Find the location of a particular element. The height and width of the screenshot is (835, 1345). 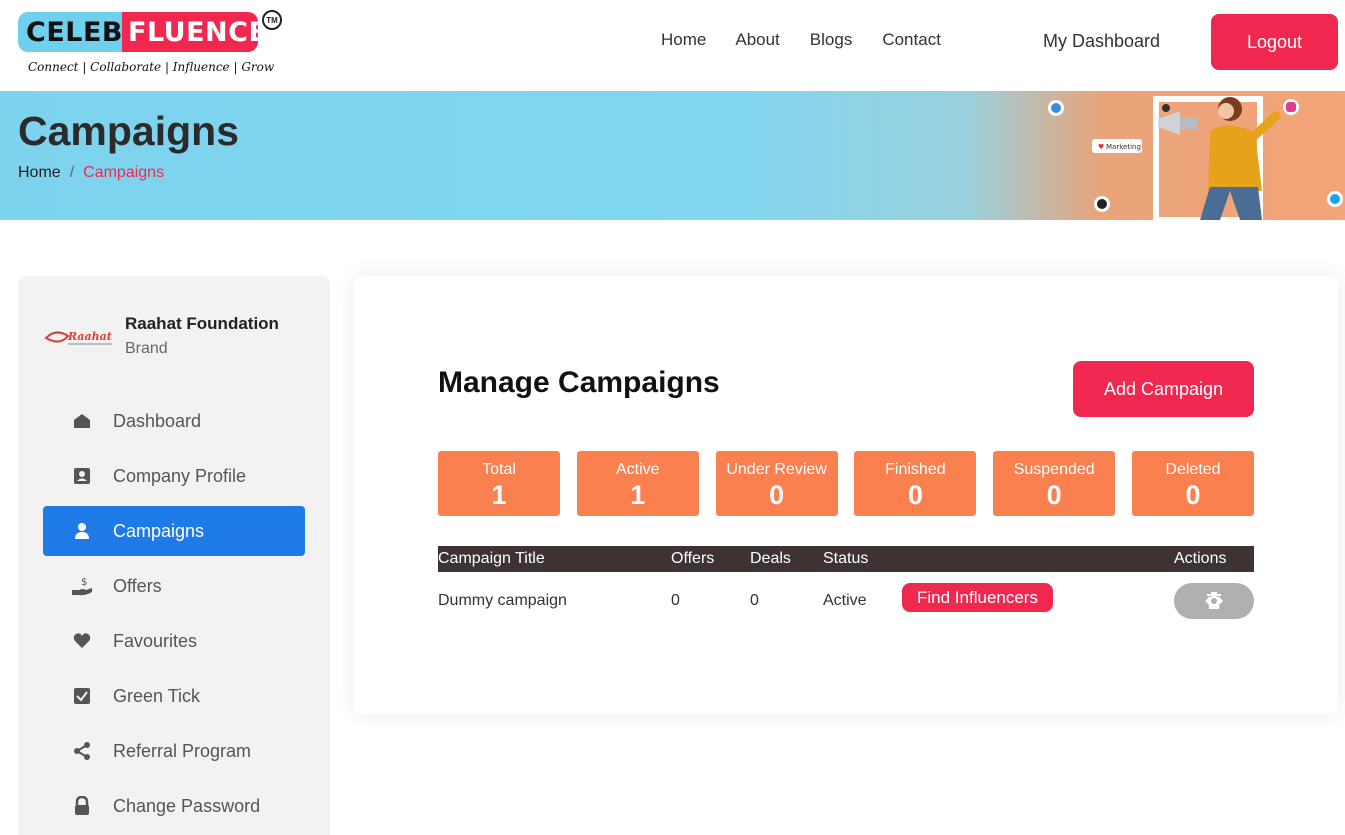

stat-suspended: Suspended 0 is located at coordinates (1054, 483).